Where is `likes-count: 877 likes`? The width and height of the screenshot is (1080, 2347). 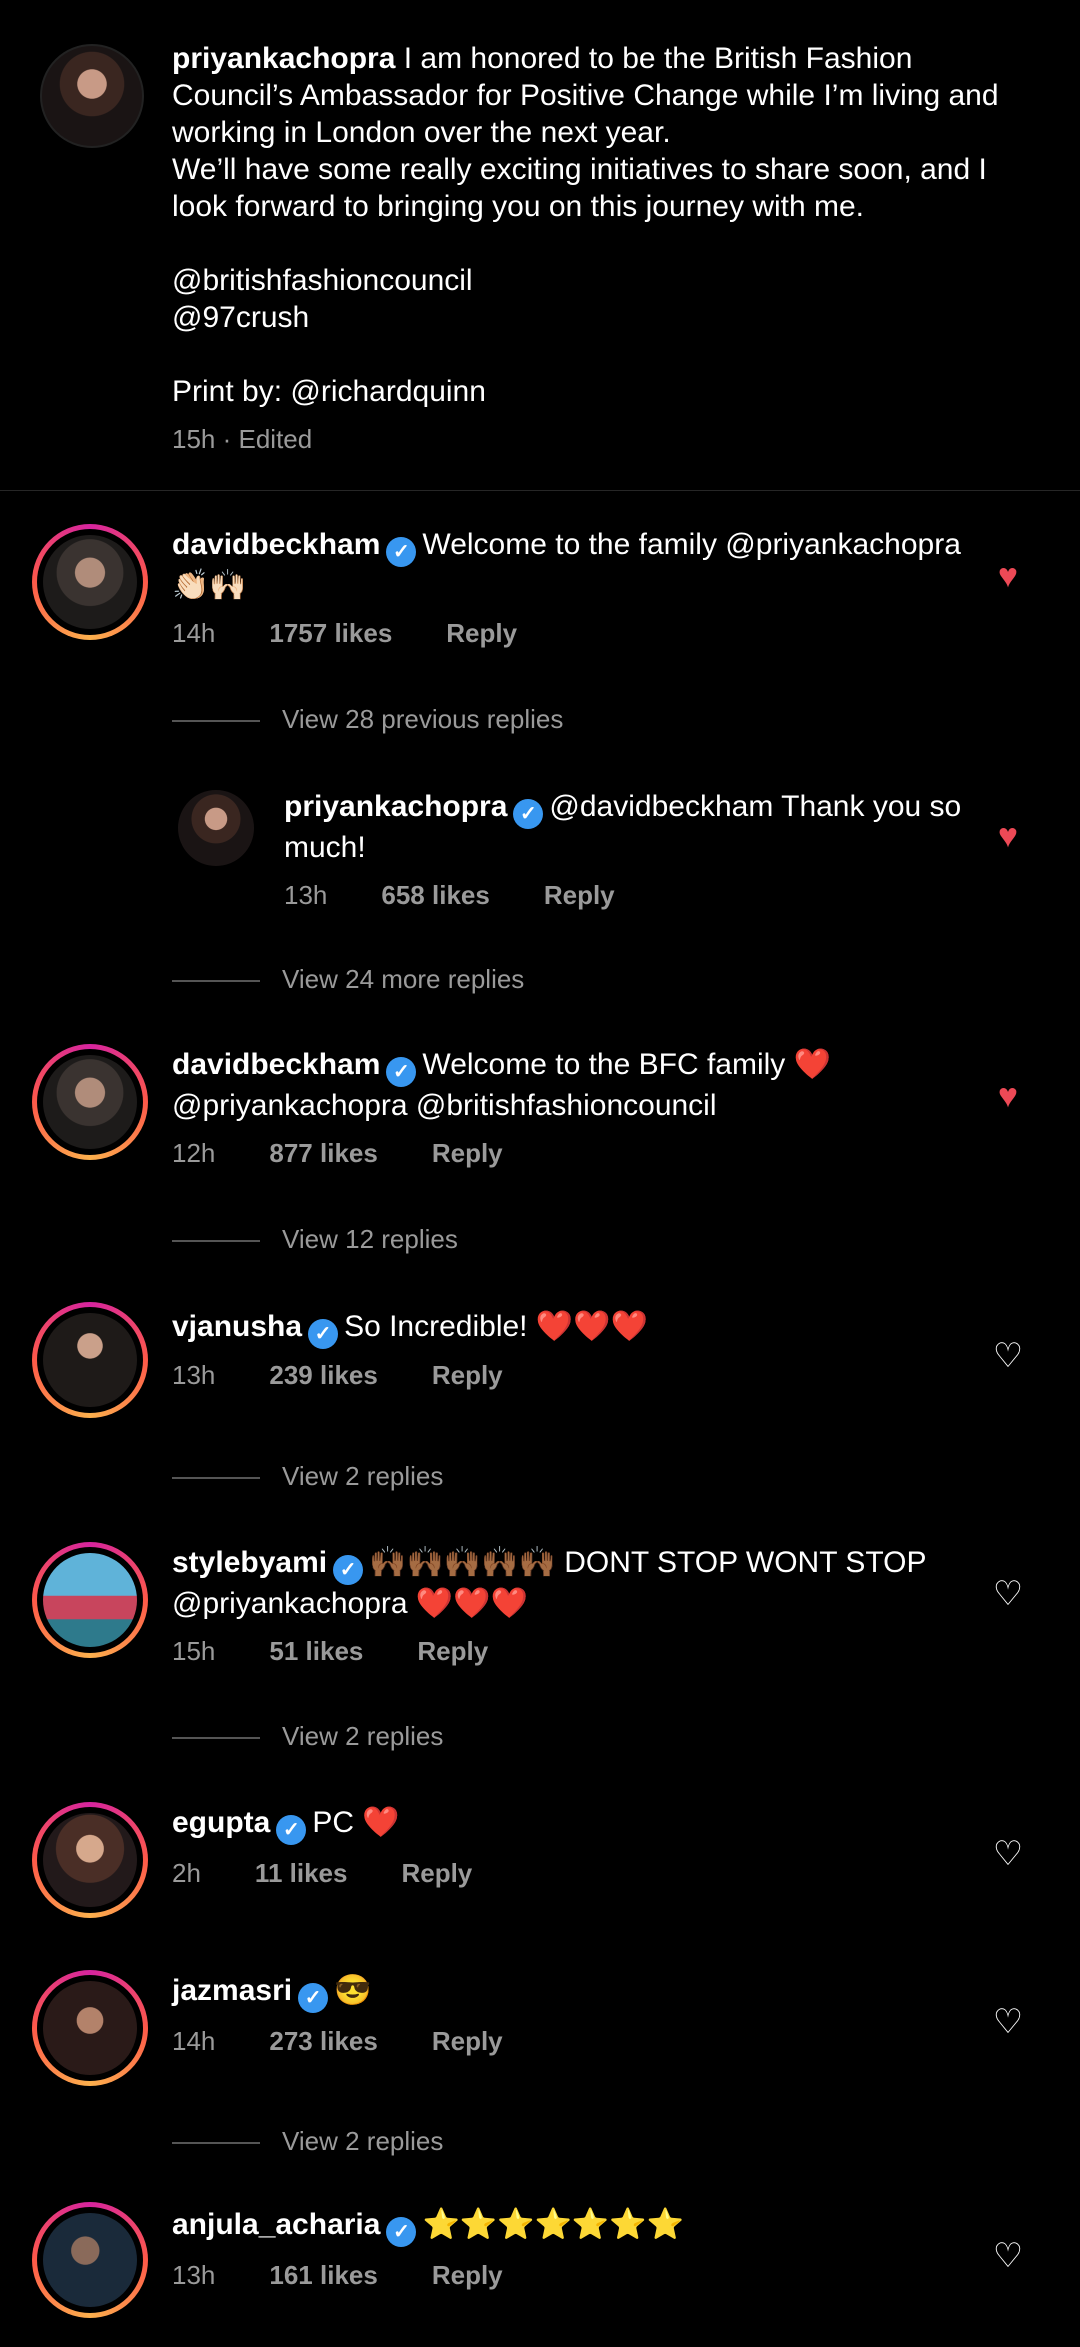
likes-count: 877 likes is located at coordinates (323, 1153).